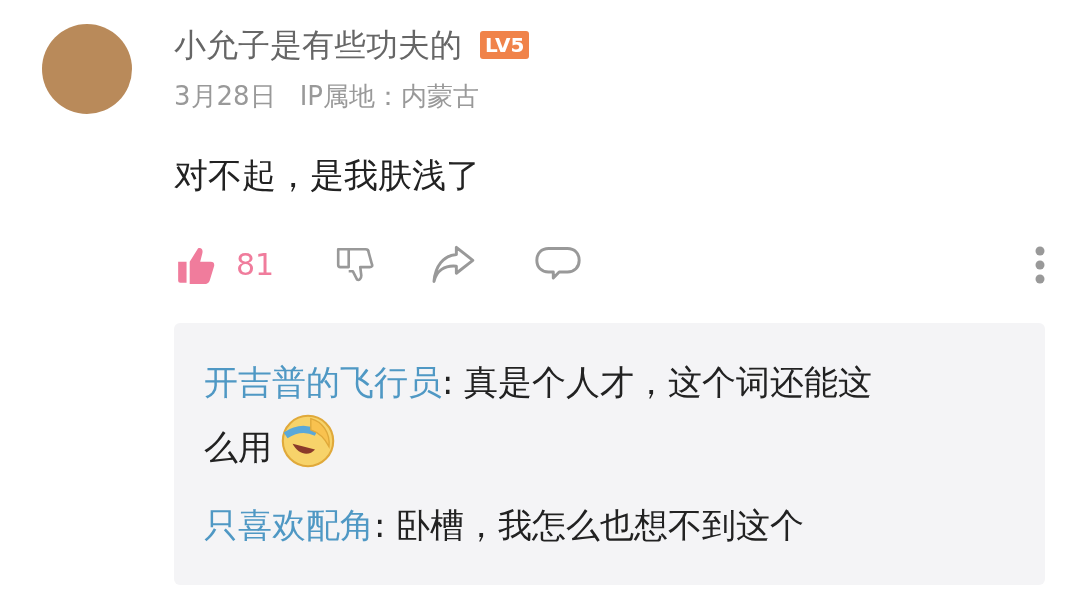 The width and height of the screenshot is (1079, 608). Describe the element at coordinates (323, 382) in the screenshot. I see `reply-author: 开吉普的飞行员` at that location.